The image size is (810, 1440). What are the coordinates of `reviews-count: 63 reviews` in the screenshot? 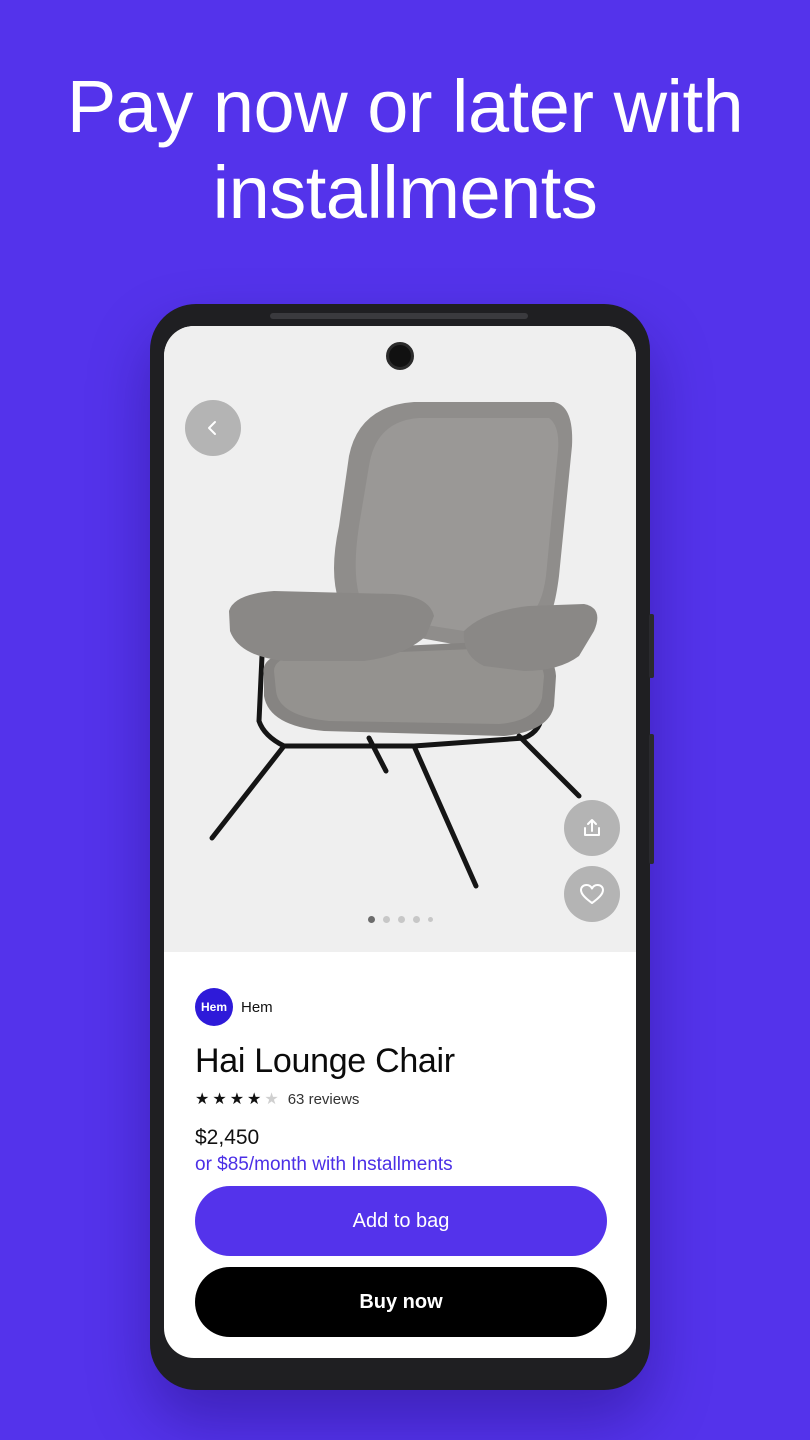 It's located at (324, 1099).